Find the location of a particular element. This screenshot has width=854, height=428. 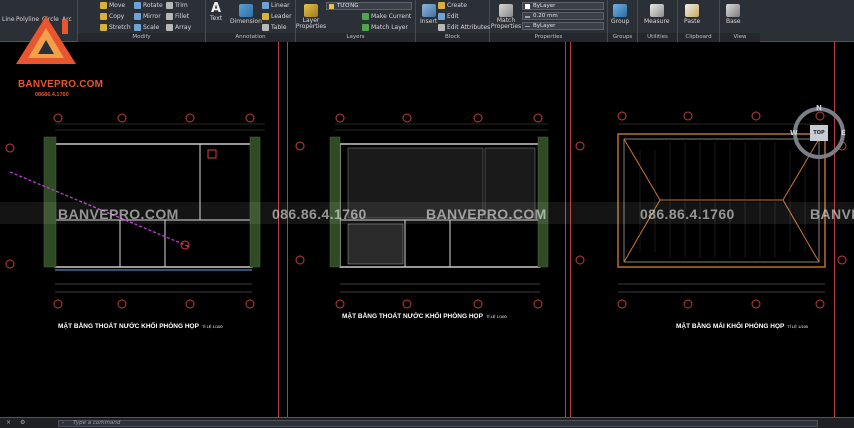

scale-button: Scale is located at coordinates (146, 27).